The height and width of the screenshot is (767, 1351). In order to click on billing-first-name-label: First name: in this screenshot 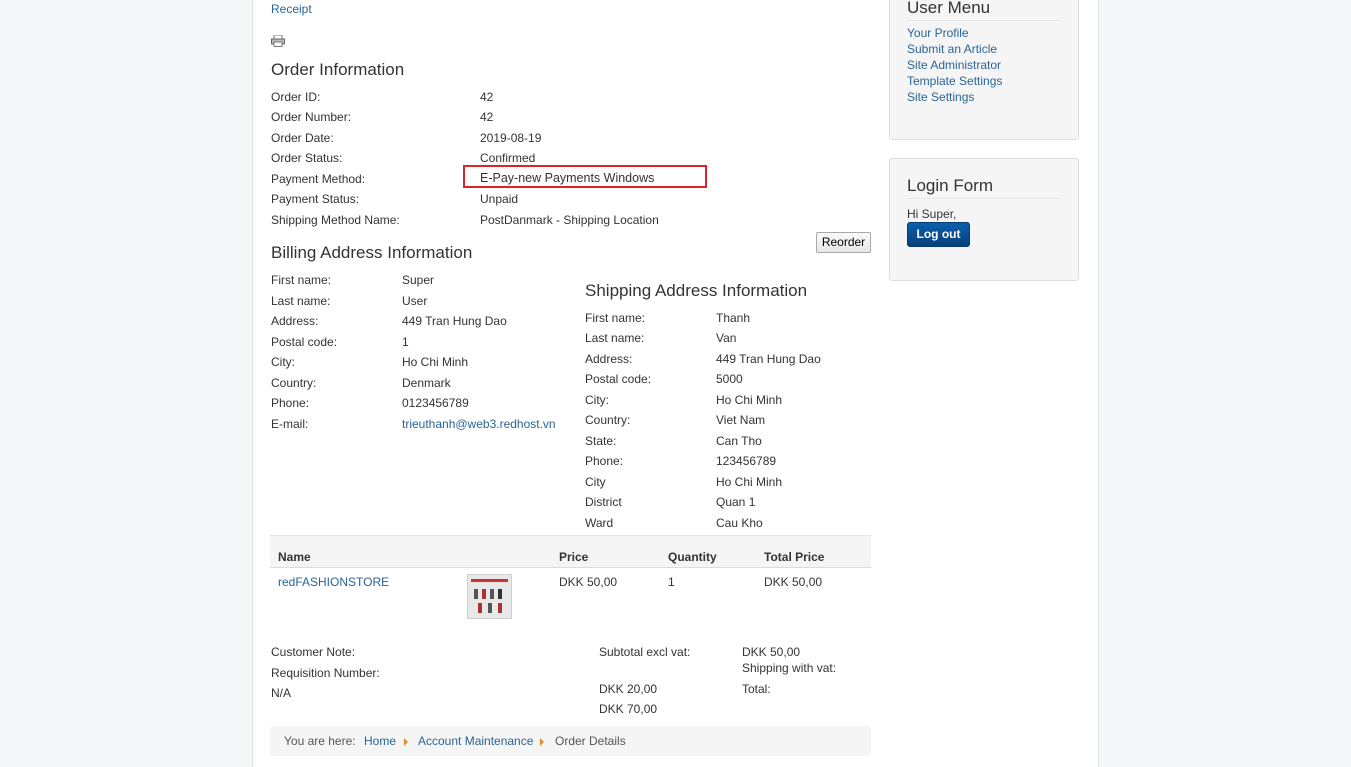, I will do `click(301, 280)`.